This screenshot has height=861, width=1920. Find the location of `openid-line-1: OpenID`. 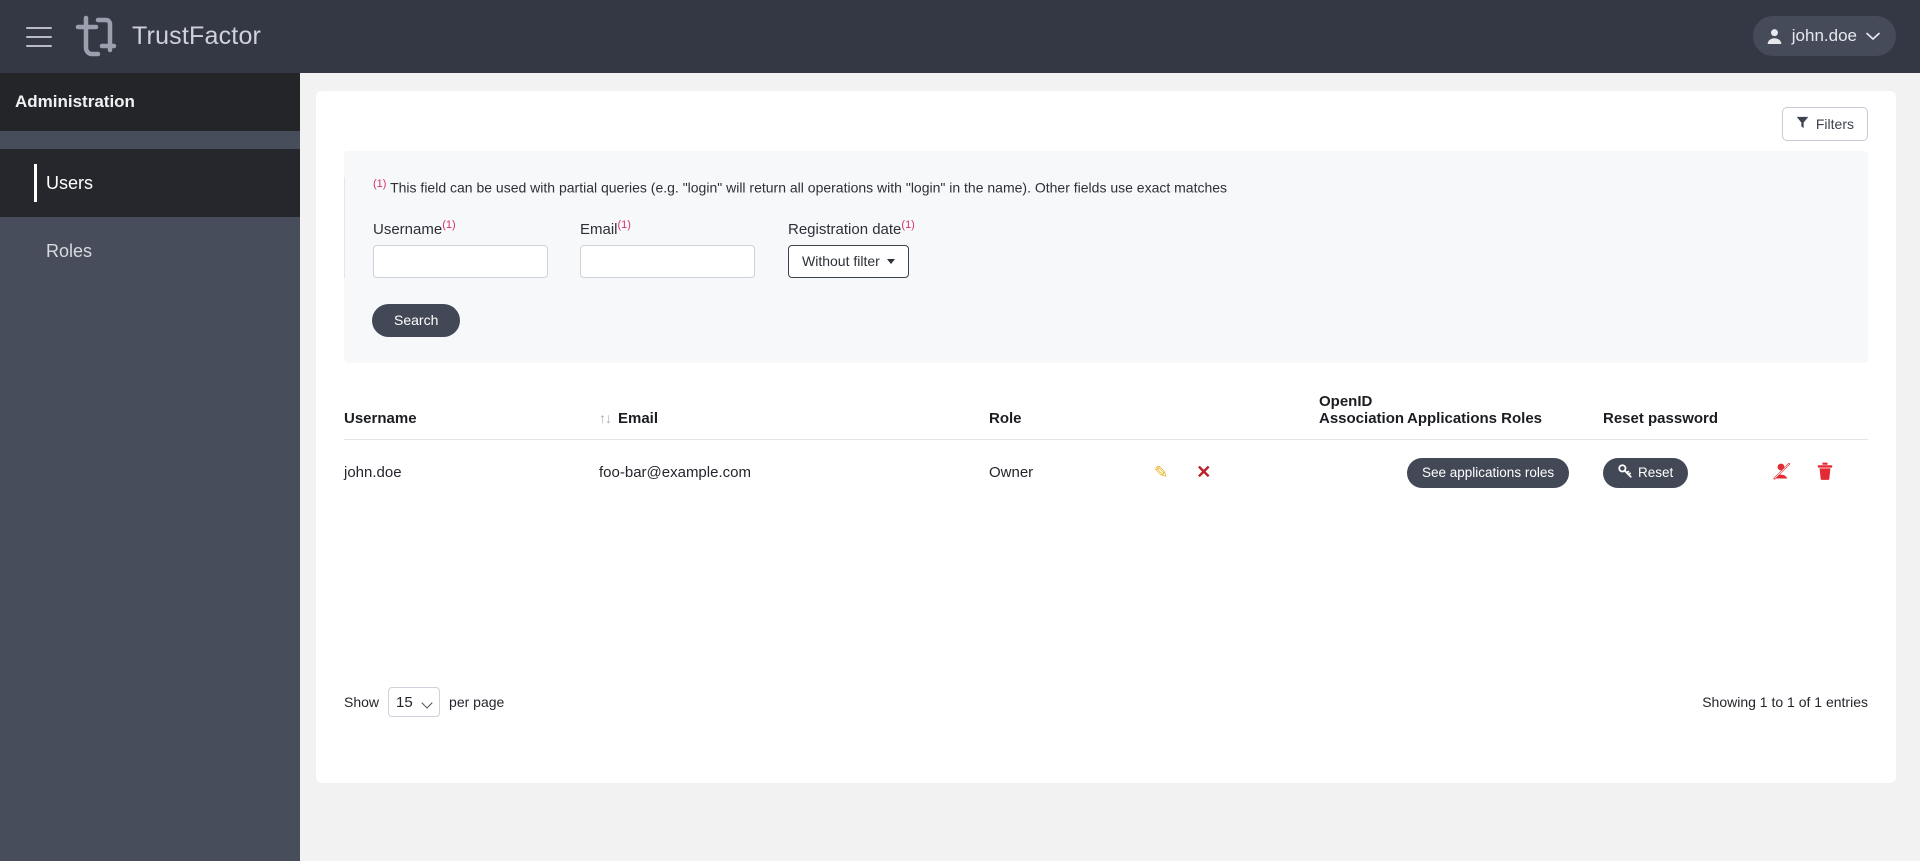

openid-line-1: OpenID is located at coordinates (1346, 401).